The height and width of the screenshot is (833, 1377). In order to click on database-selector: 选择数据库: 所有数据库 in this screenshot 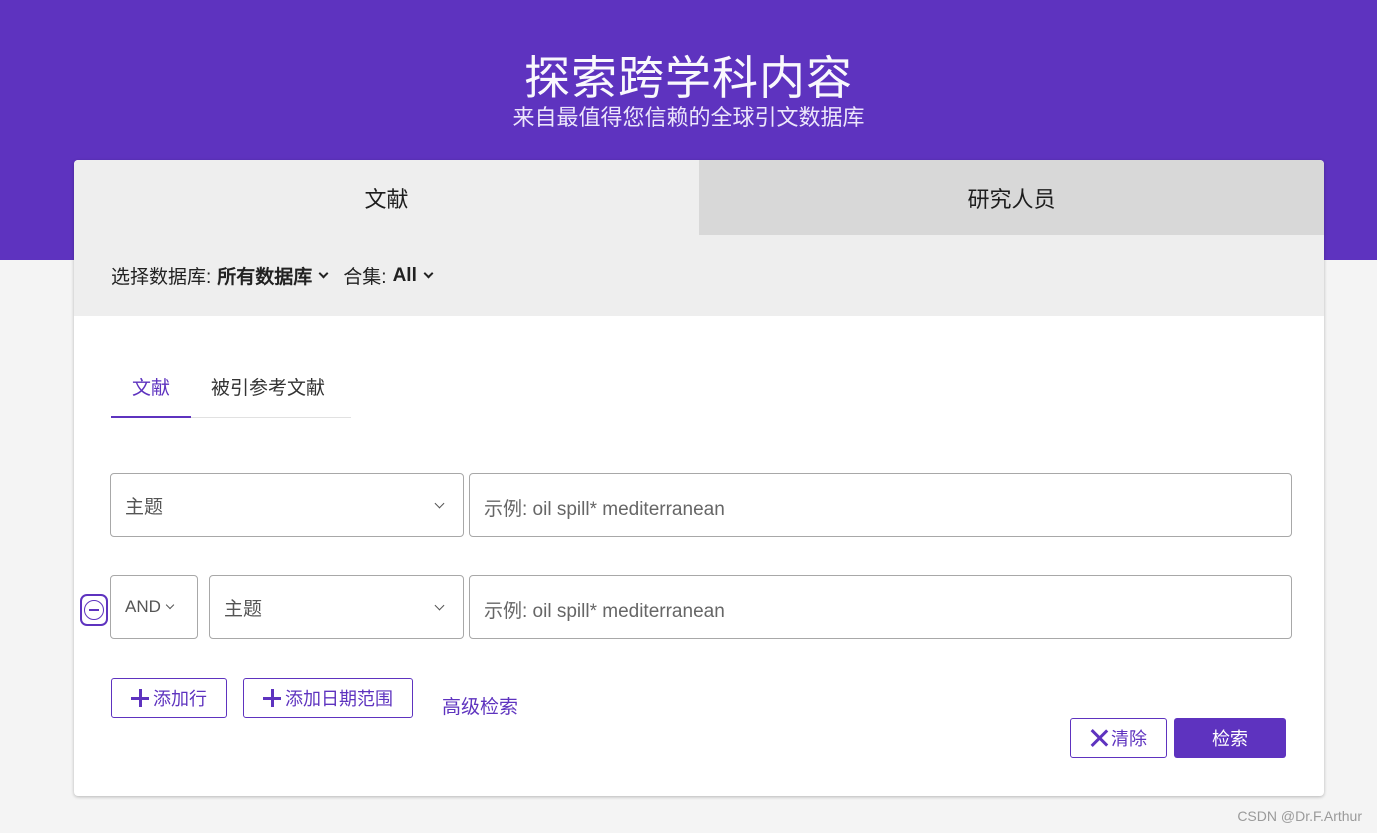, I will do `click(220, 275)`.